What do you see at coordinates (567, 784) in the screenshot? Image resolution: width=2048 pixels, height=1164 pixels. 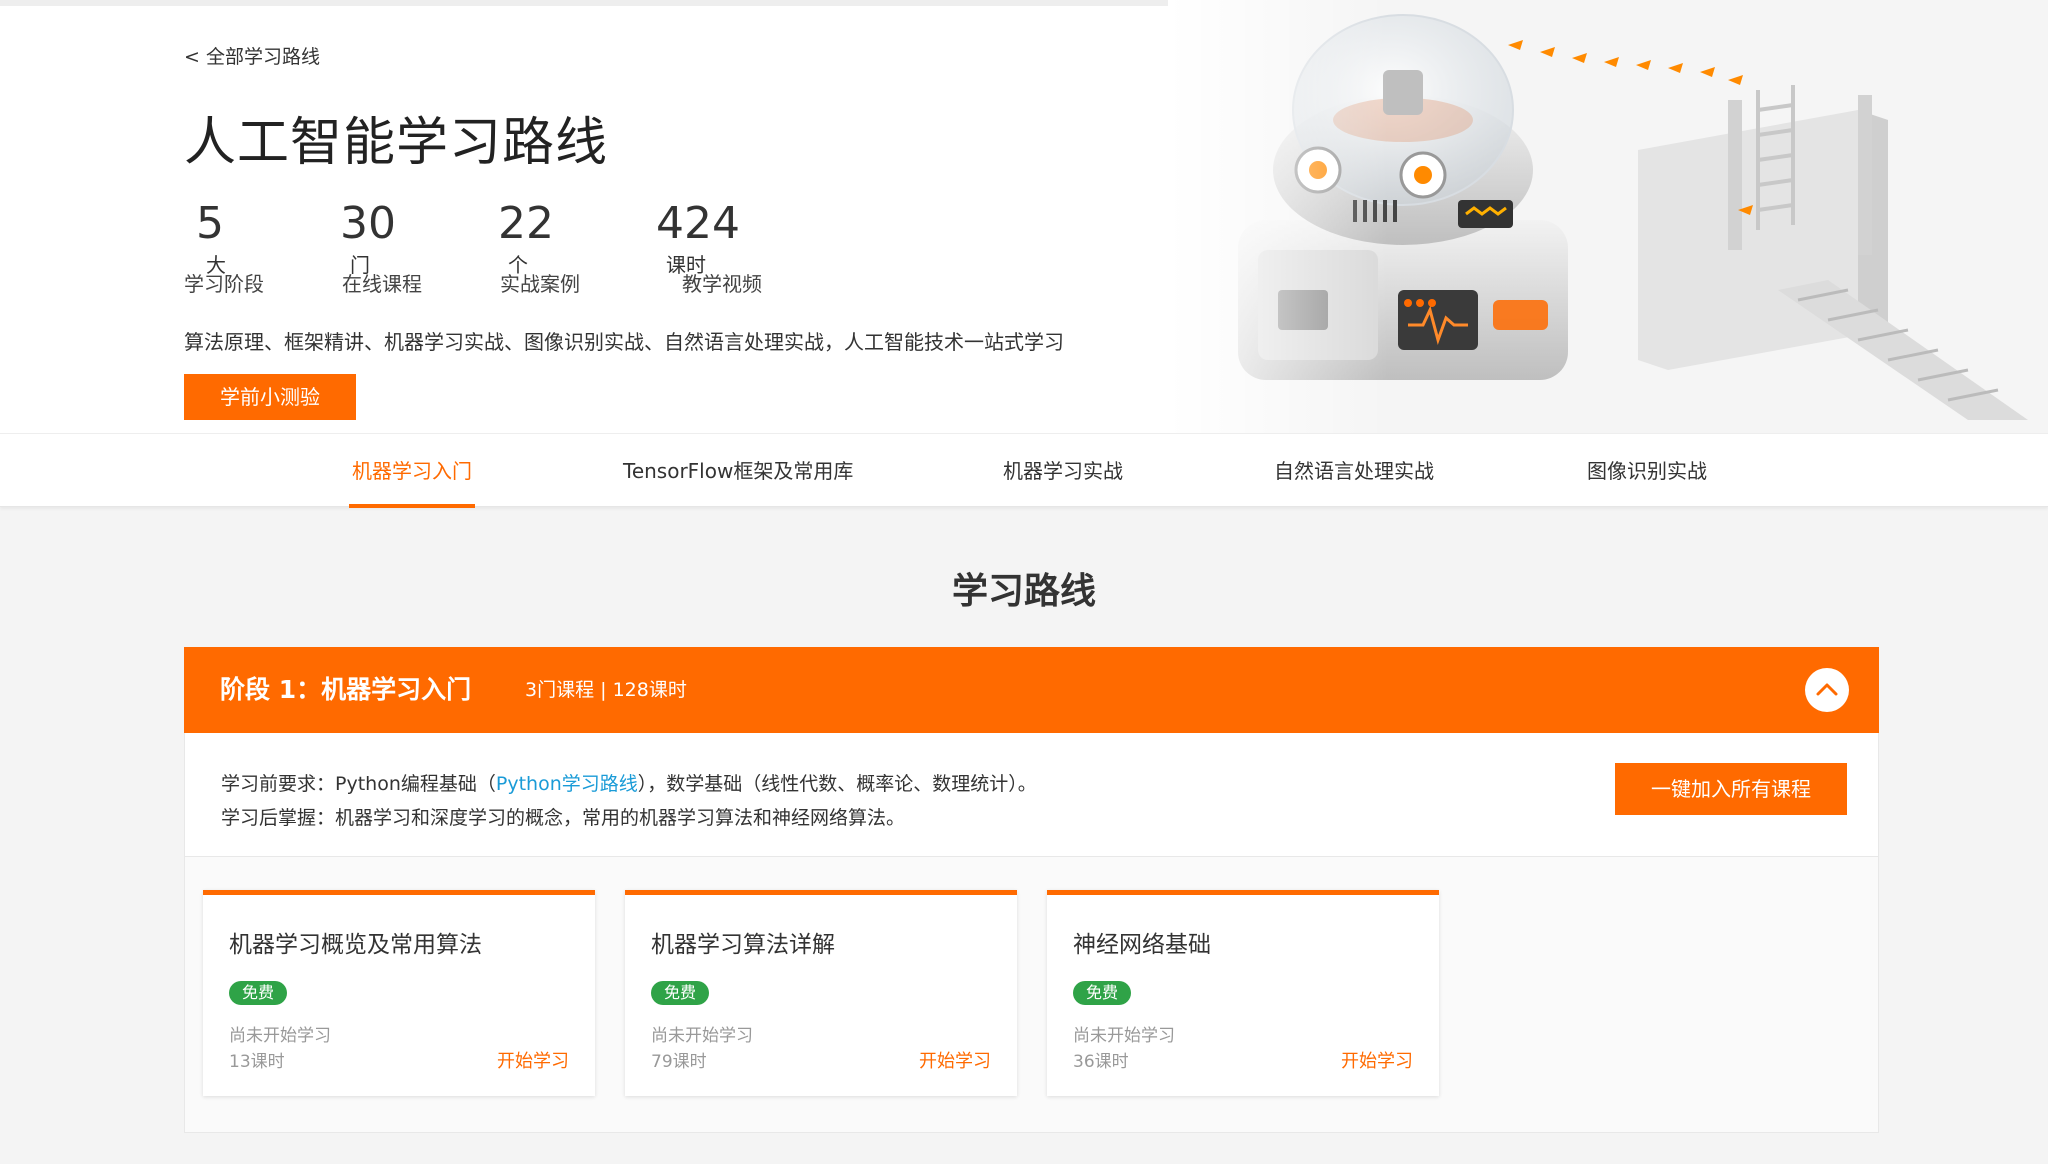 I see `python-path-link: Python学习路线` at bounding box center [567, 784].